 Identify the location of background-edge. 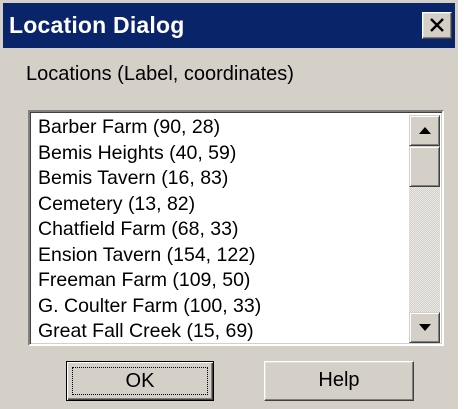
(461, 204).